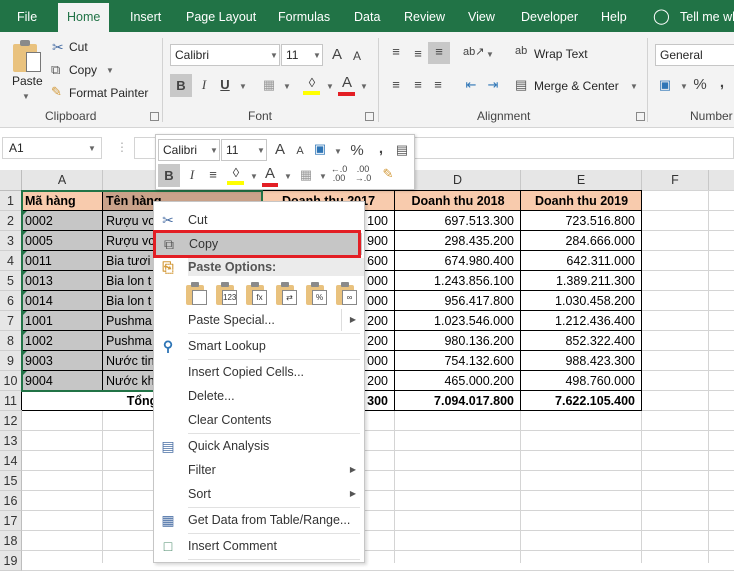  I want to click on cell-2019: 852.322.400, so click(581, 341).